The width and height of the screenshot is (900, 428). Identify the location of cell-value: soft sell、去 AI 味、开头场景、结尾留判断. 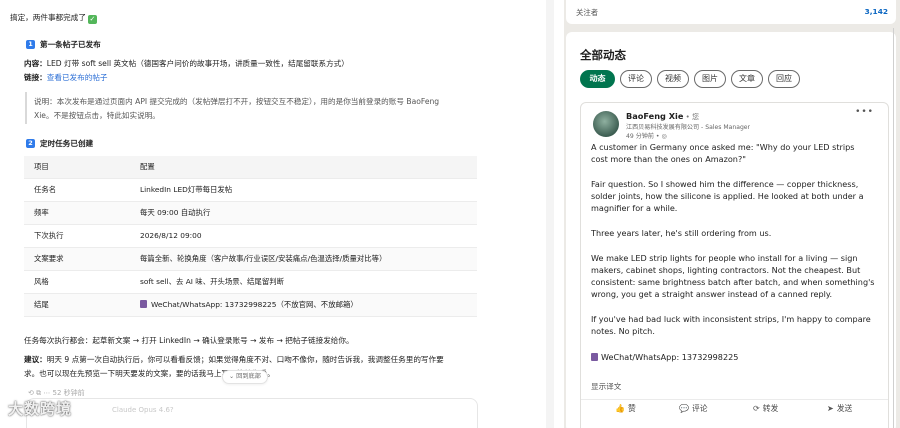
(303, 282).